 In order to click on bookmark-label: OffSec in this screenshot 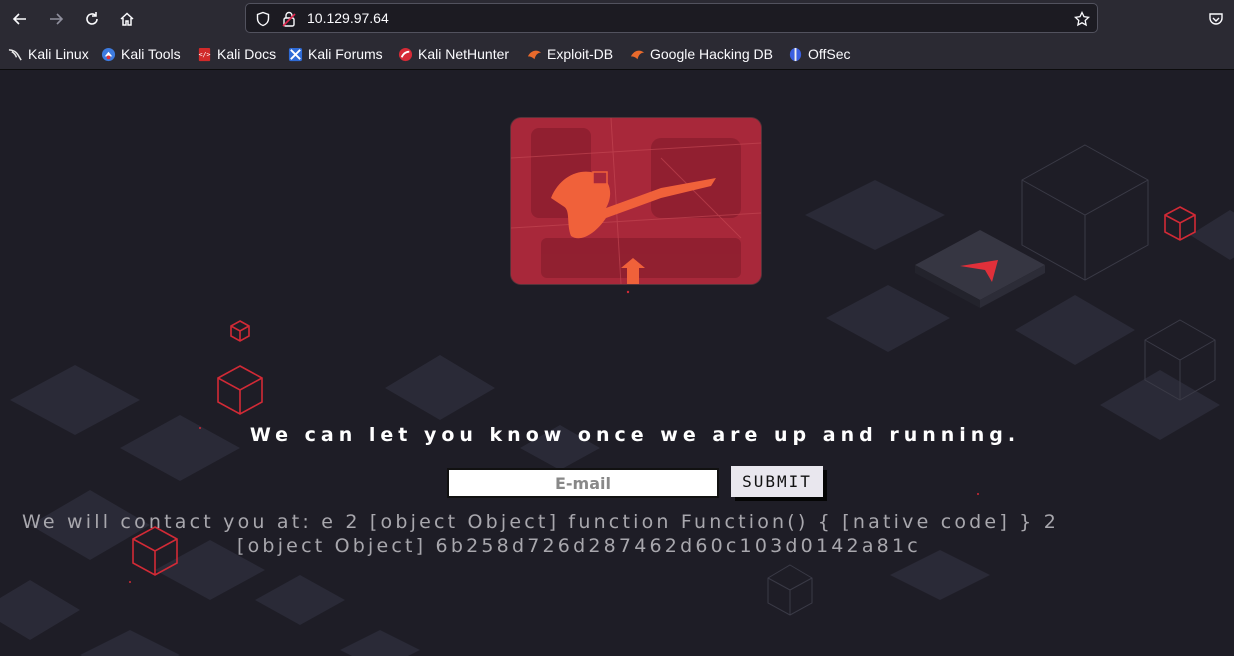, I will do `click(829, 54)`.